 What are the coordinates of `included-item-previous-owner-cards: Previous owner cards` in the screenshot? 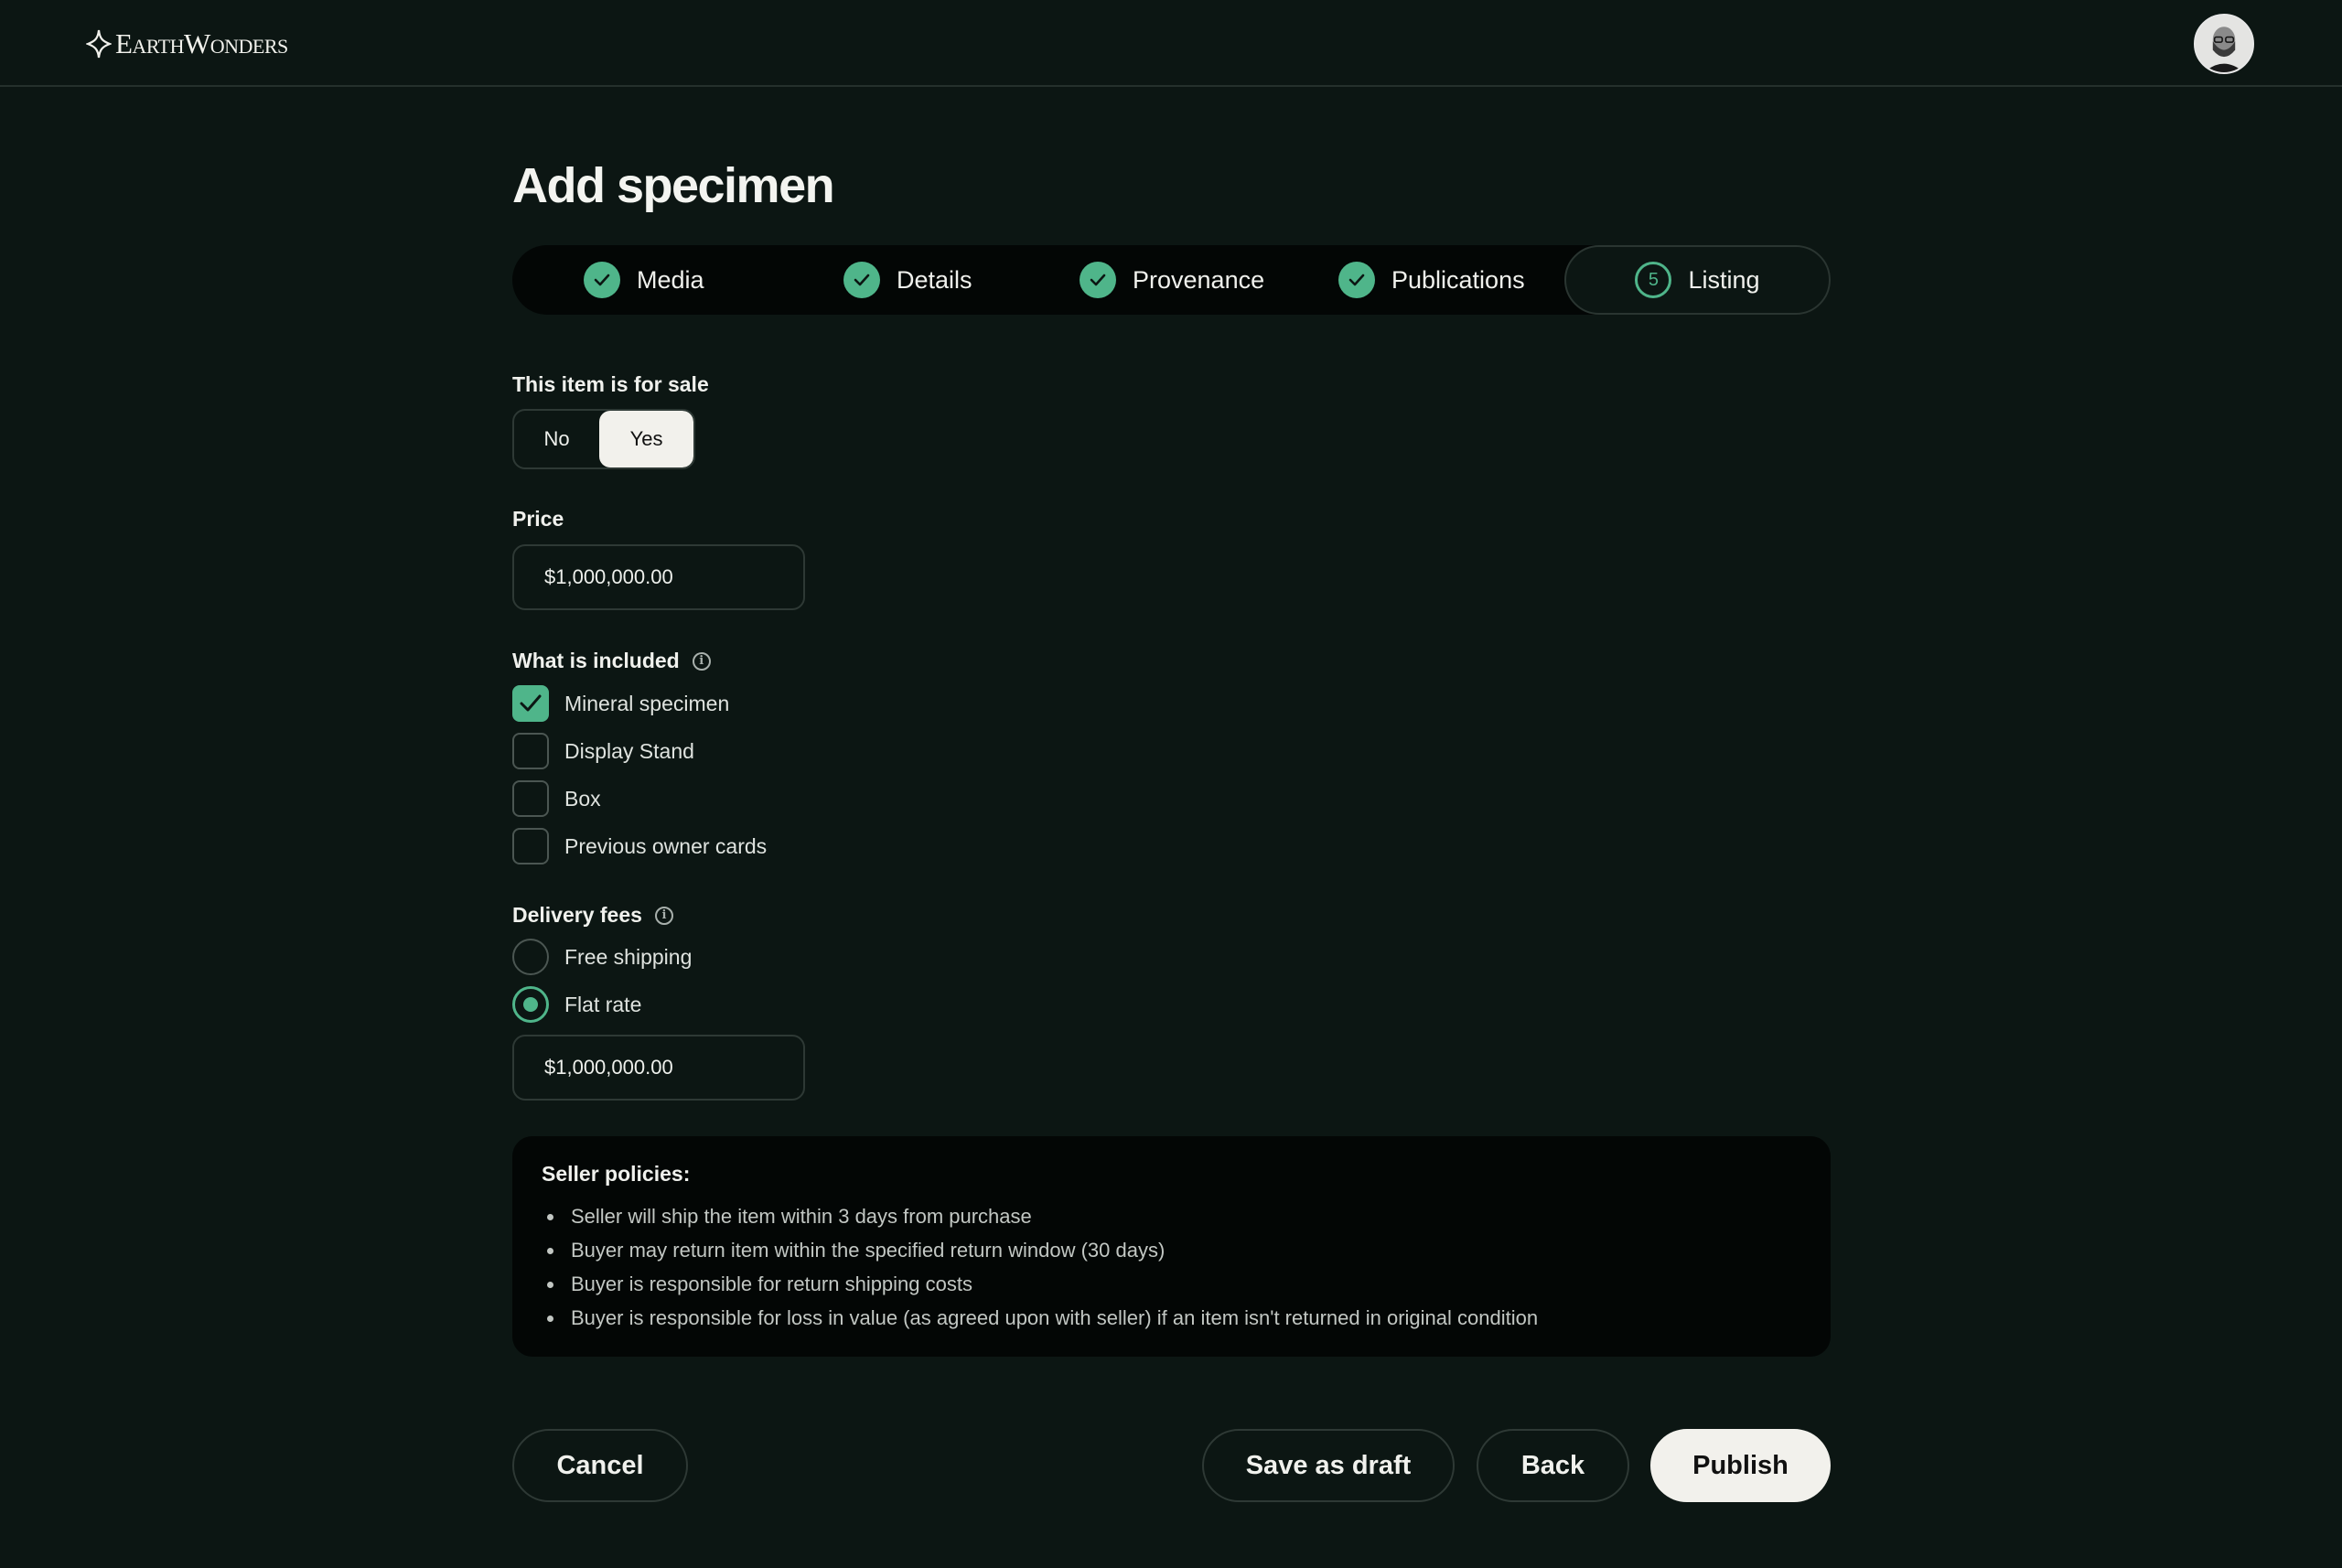 It's located at (639, 846).